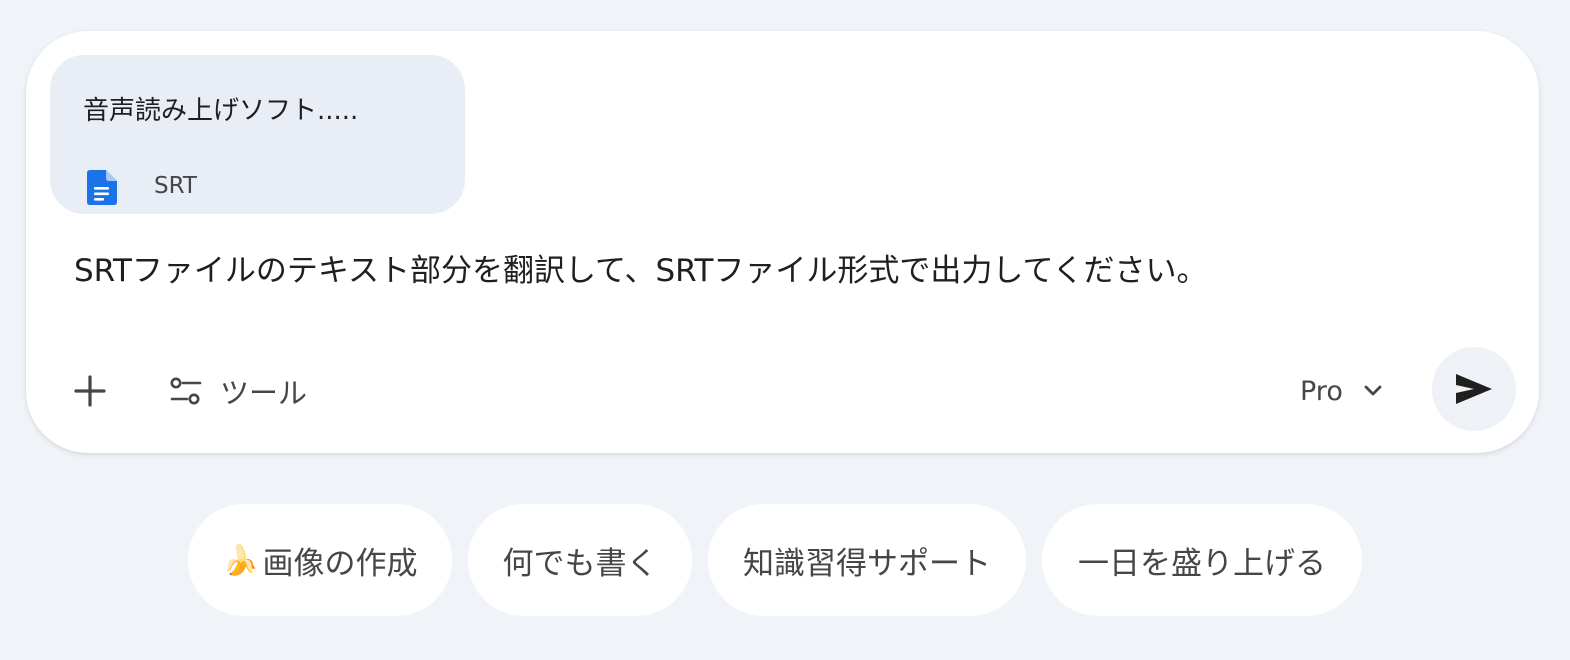 This screenshot has height=660, width=1570. What do you see at coordinates (240, 559) in the screenshot?
I see `banana-icon: 🍌` at bounding box center [240, 559].